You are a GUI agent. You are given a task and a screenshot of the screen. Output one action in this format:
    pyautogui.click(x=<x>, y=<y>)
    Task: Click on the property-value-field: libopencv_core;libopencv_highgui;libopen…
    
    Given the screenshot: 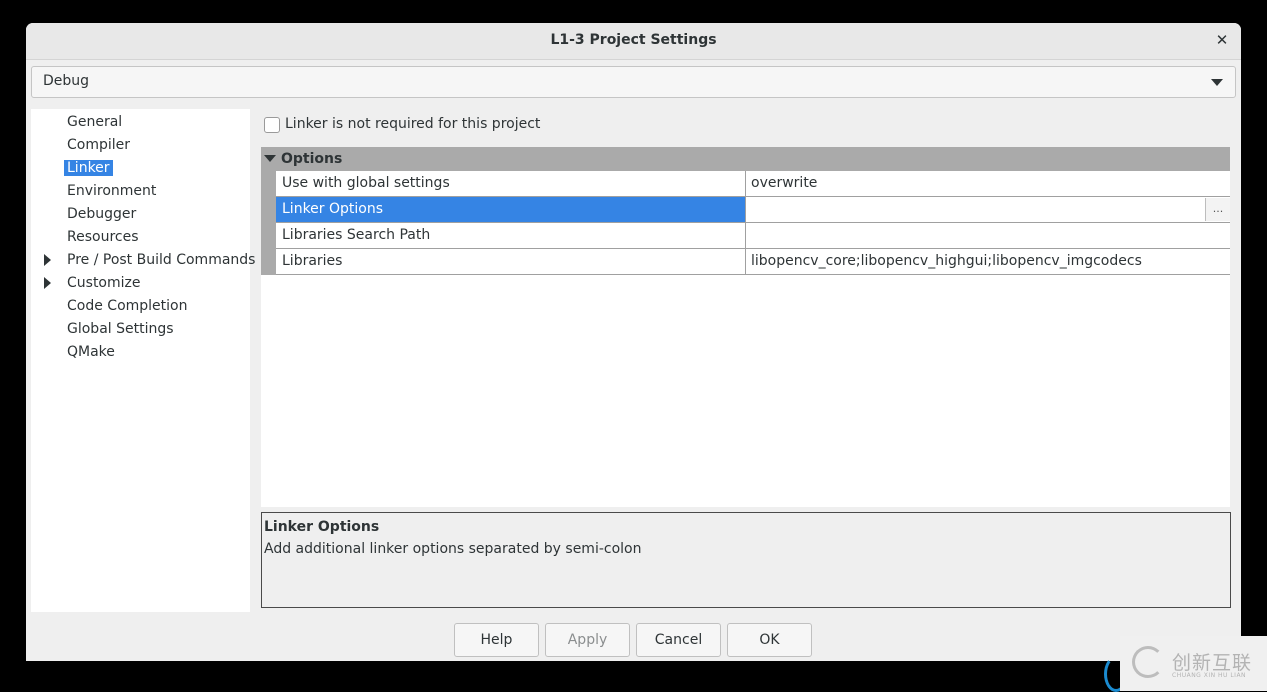 What is the action you would take?
    pyautogui.click(x=988, y=262)
    